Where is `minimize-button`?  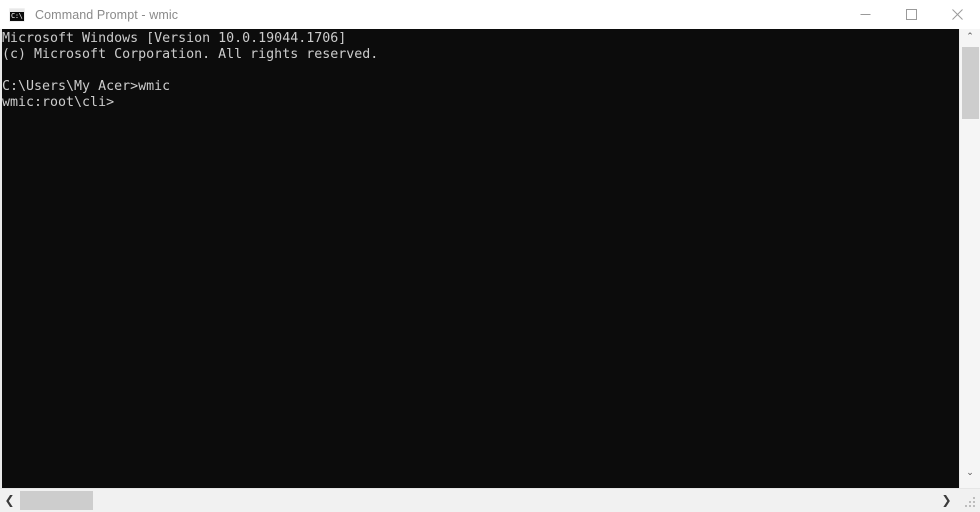 minimize-button is located at coordinates (865, 14).